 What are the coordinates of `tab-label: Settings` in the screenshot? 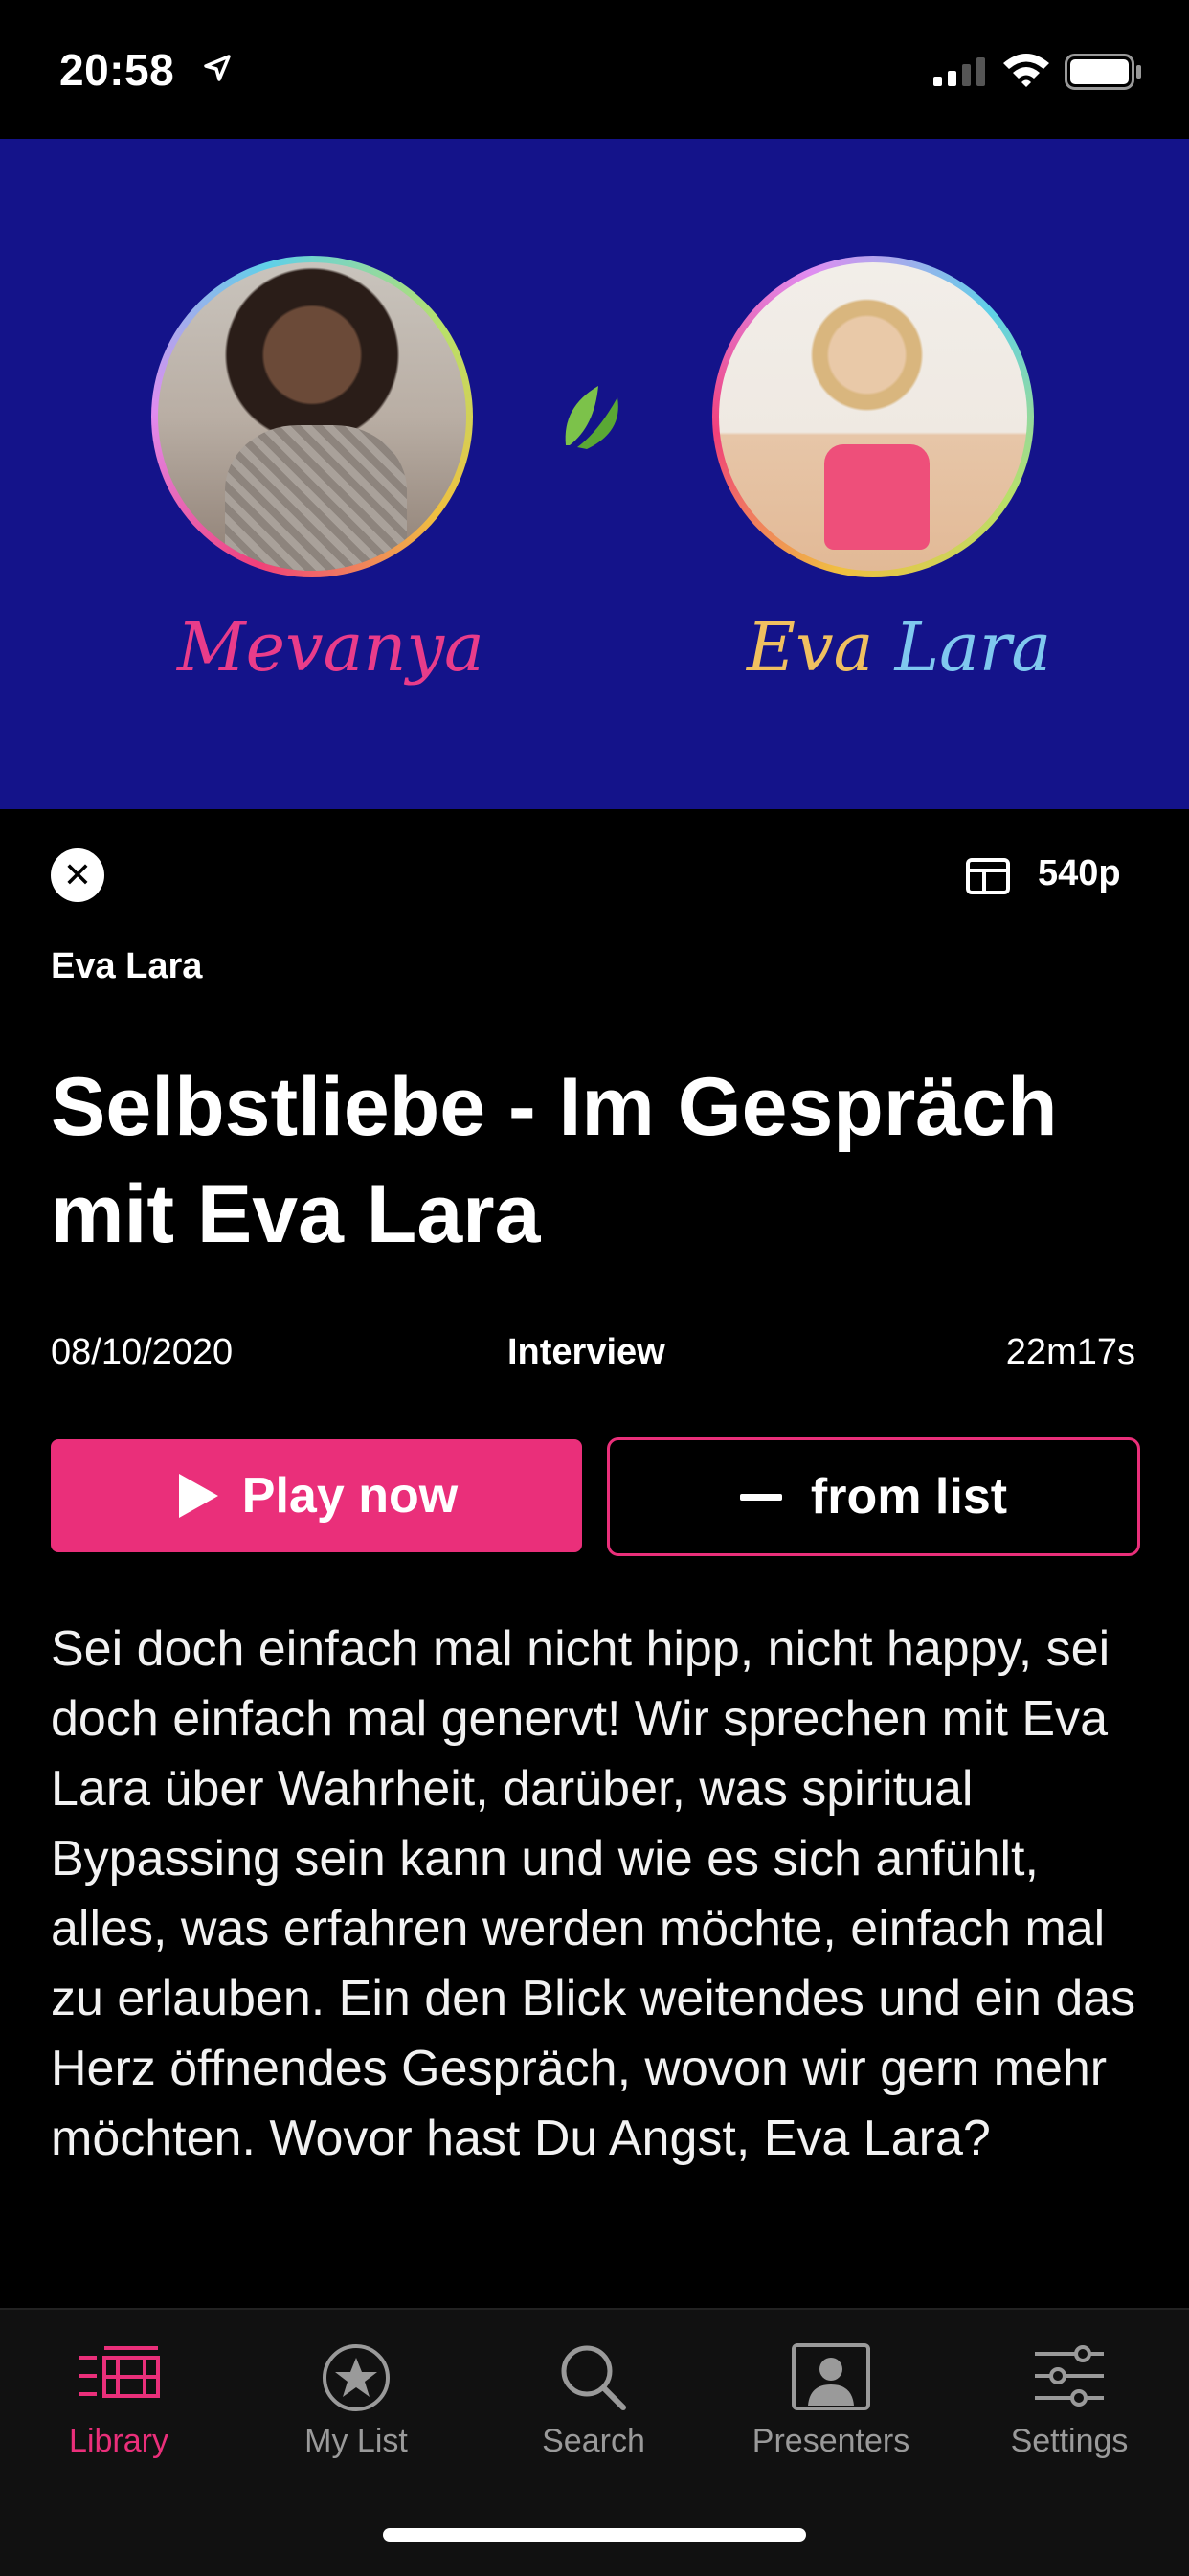 It's located at (1069, 2441).